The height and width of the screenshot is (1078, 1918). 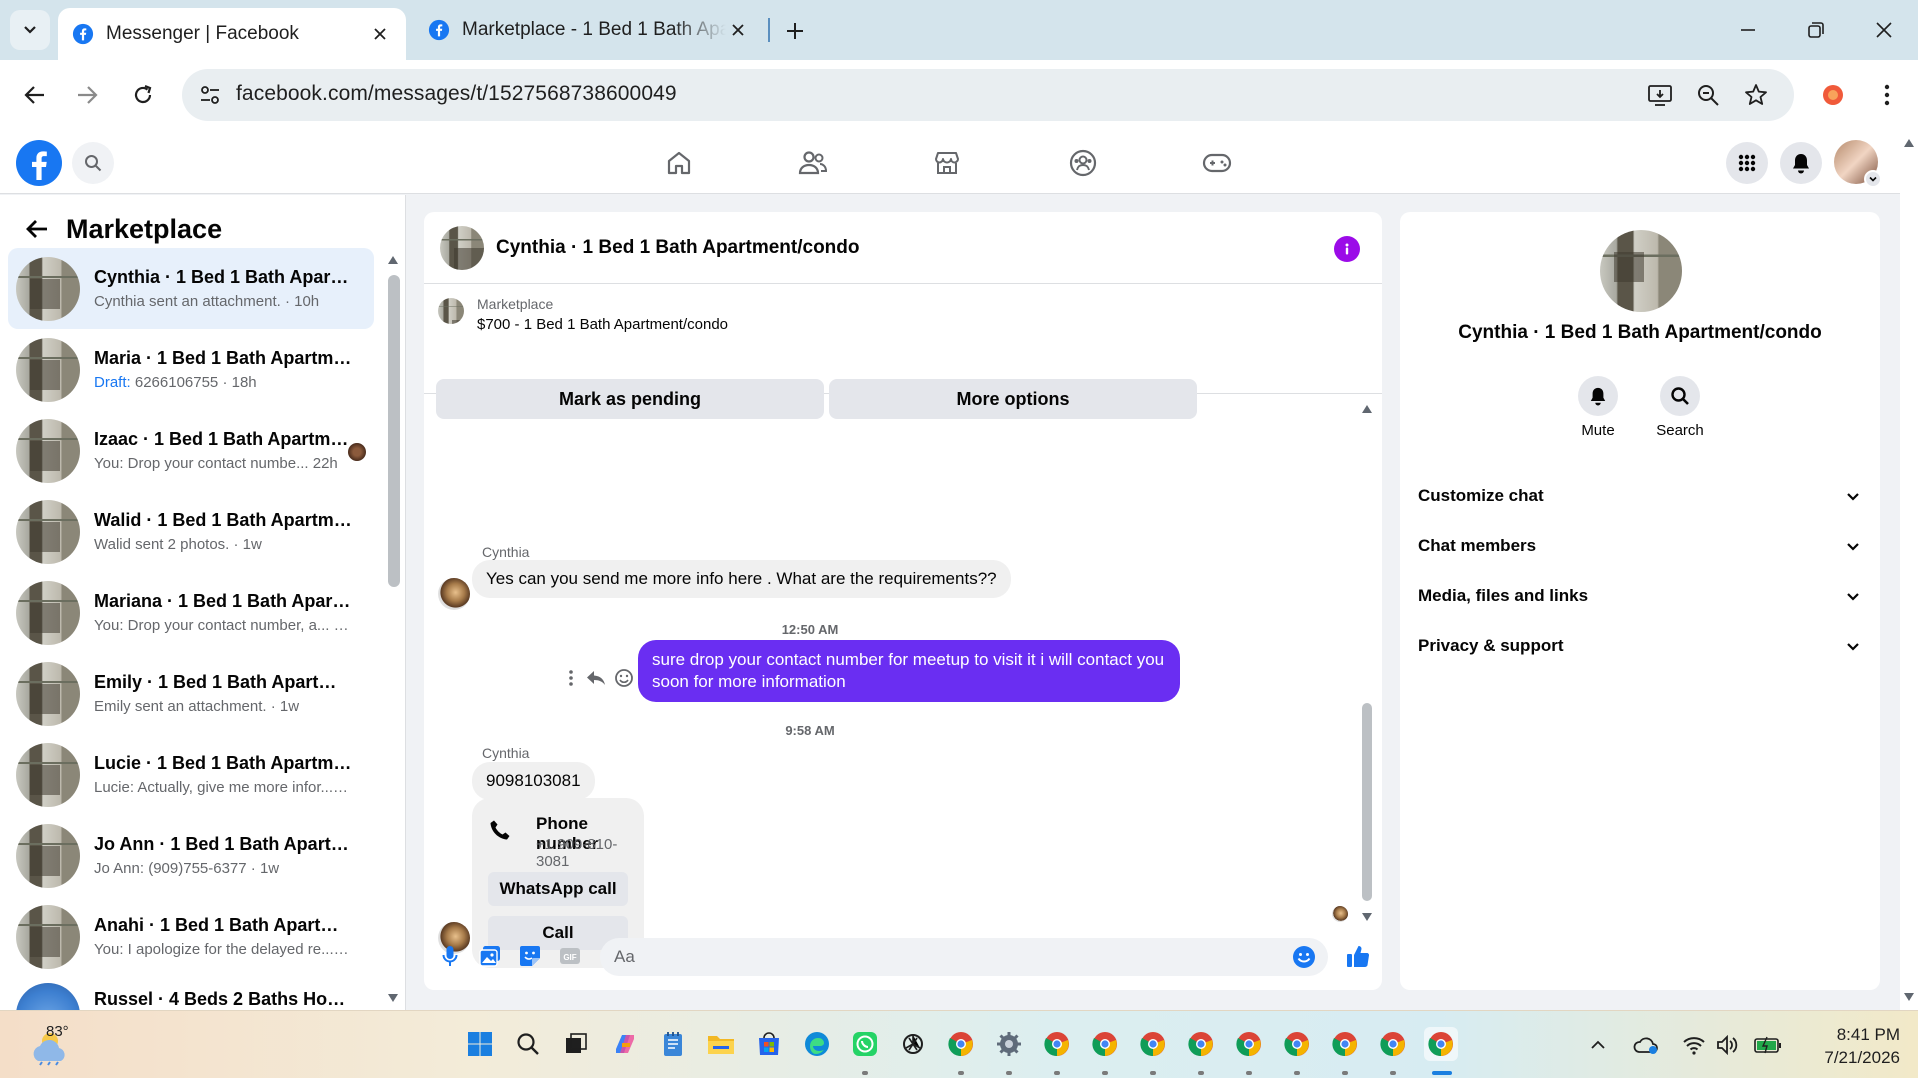 I want to click on install-app-icon, so click(x=1660, y=95).